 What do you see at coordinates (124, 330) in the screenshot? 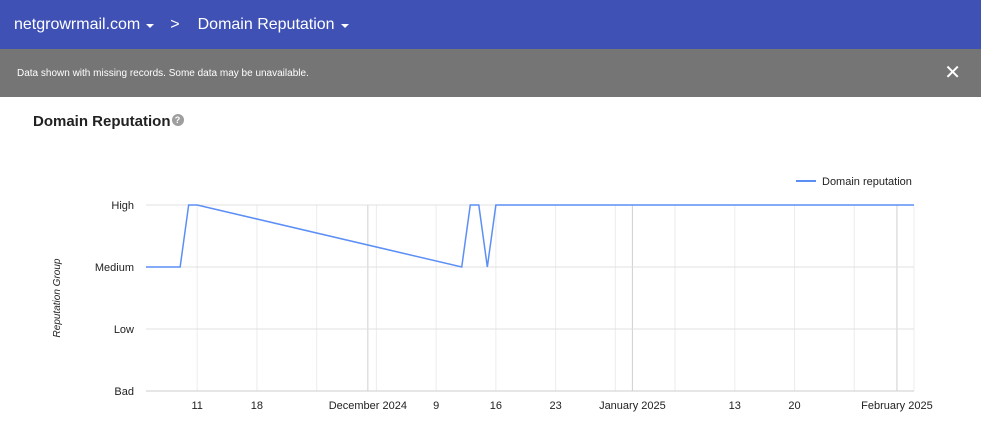
I see `y-tick-label: Low` at bounding box center [124, 330].